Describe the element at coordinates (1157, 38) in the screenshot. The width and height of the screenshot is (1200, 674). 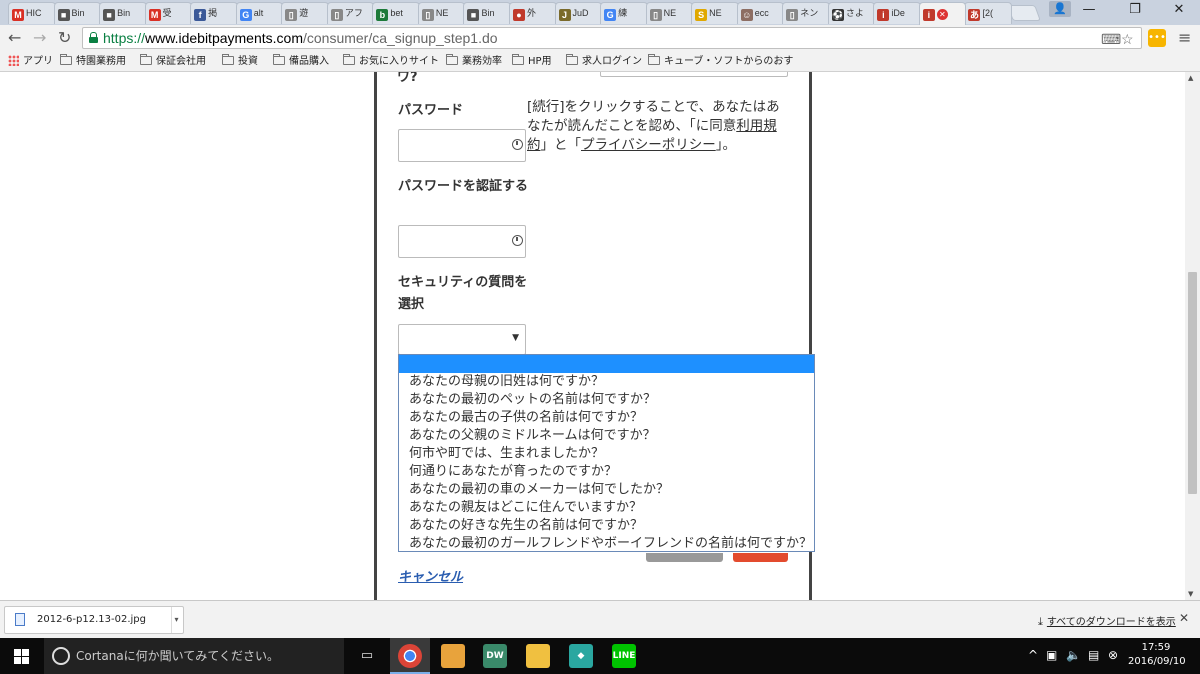
I see `extension-icon: •••` at that location.